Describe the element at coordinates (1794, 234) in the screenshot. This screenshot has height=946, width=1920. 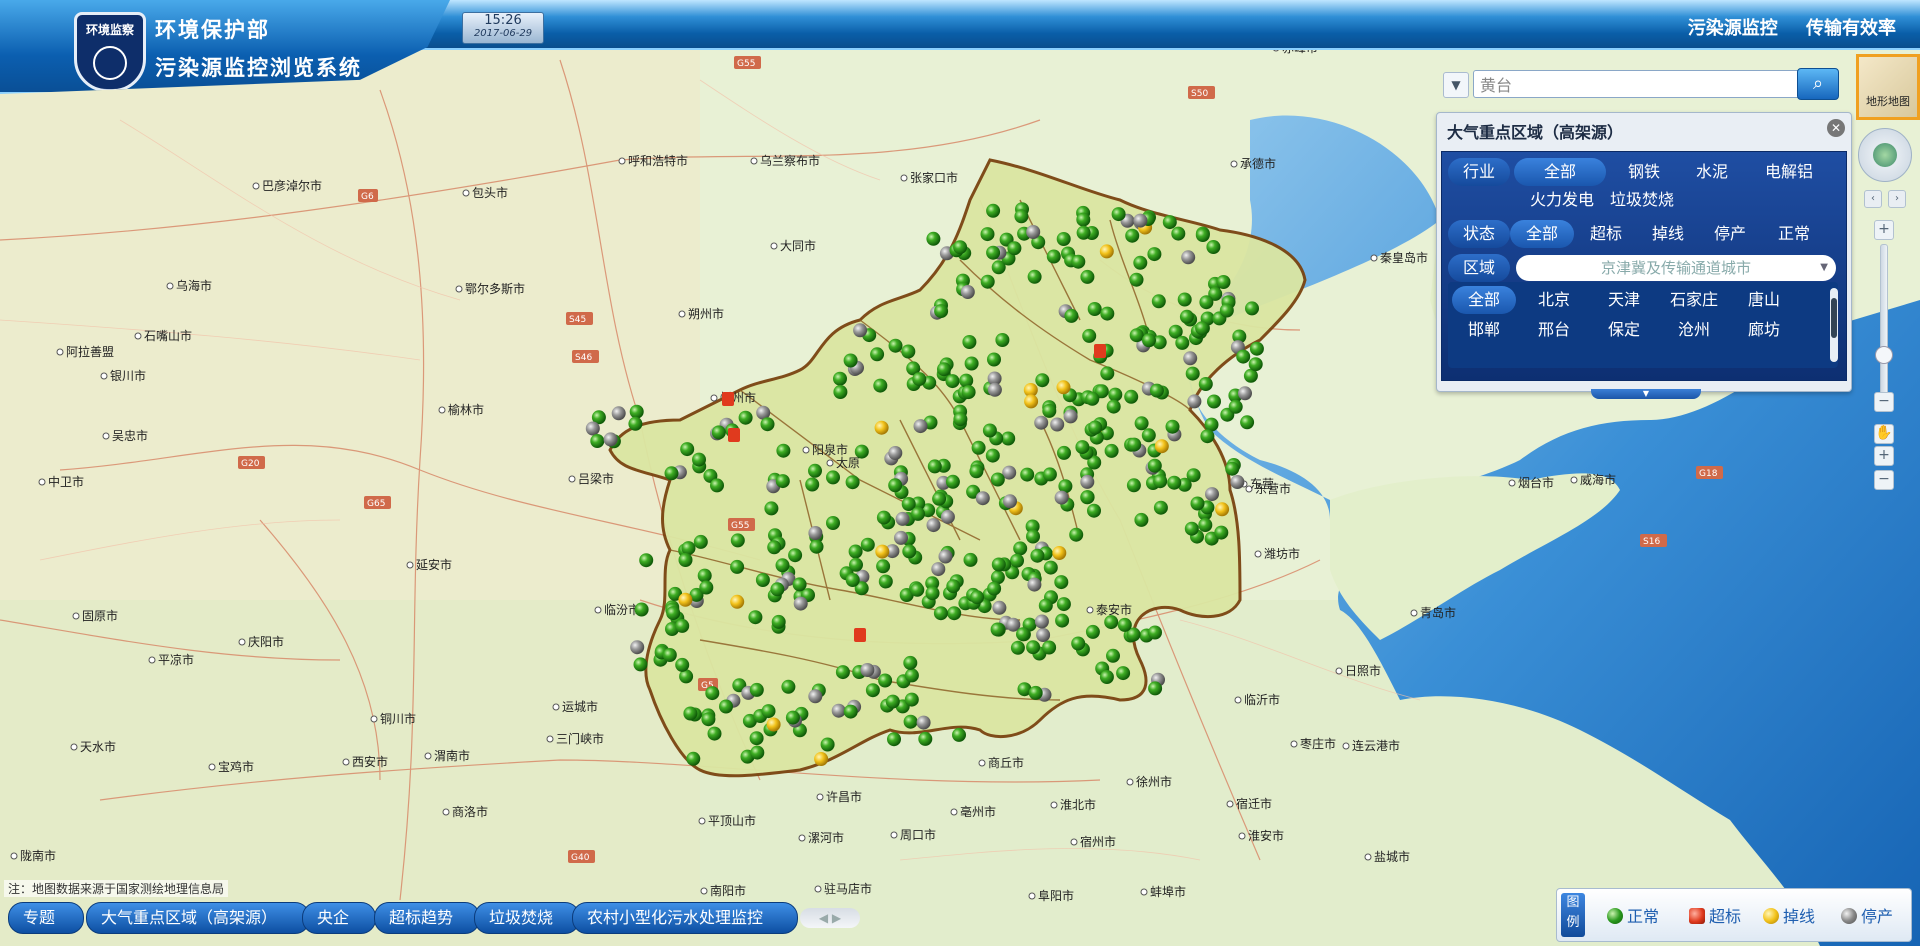
I see `status-option-normal: 正常` at that location.